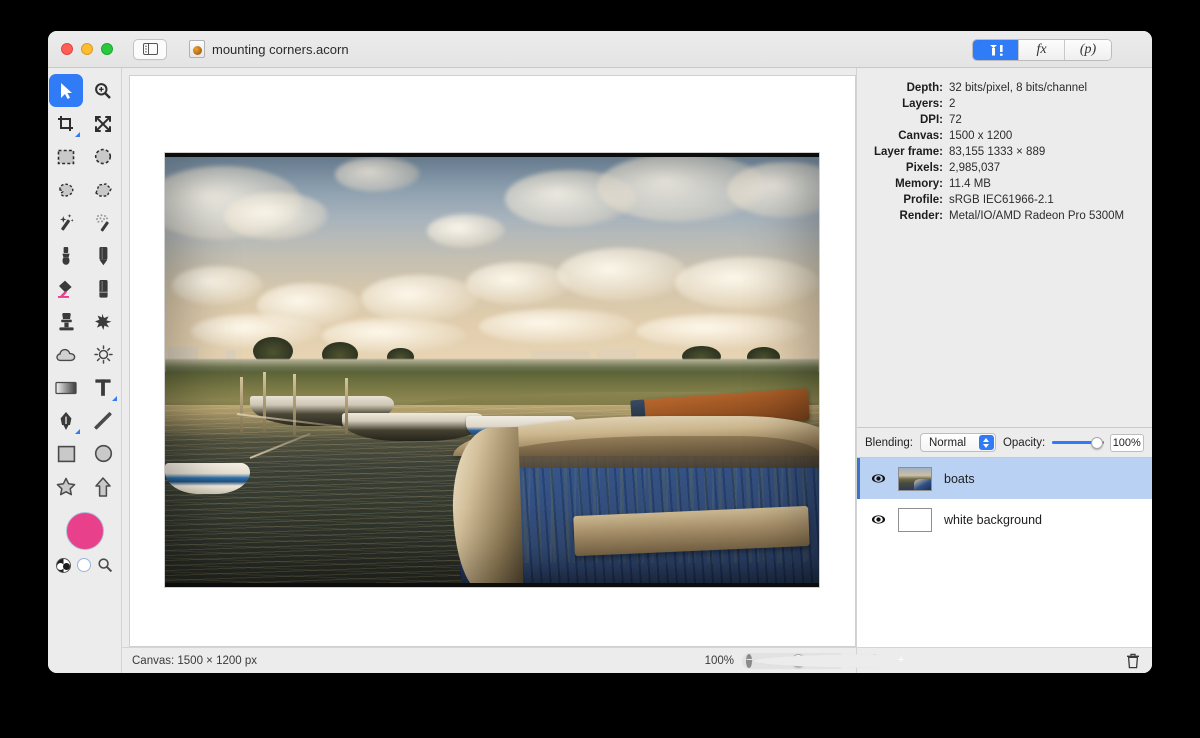 The width and height of the screenshot is (1200, 738). I want to click on elliptical-marquee-icon, so click(103, 156).